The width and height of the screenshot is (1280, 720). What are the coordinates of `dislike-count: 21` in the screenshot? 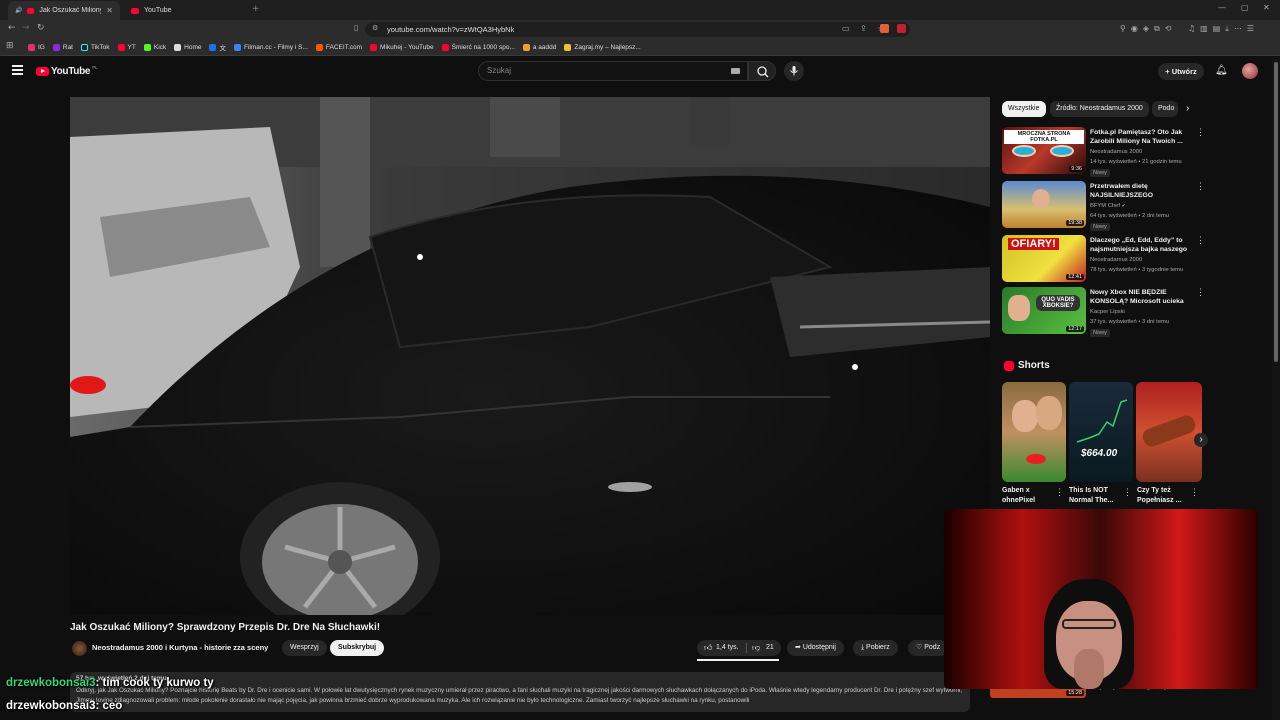 It's located at (770, 648).